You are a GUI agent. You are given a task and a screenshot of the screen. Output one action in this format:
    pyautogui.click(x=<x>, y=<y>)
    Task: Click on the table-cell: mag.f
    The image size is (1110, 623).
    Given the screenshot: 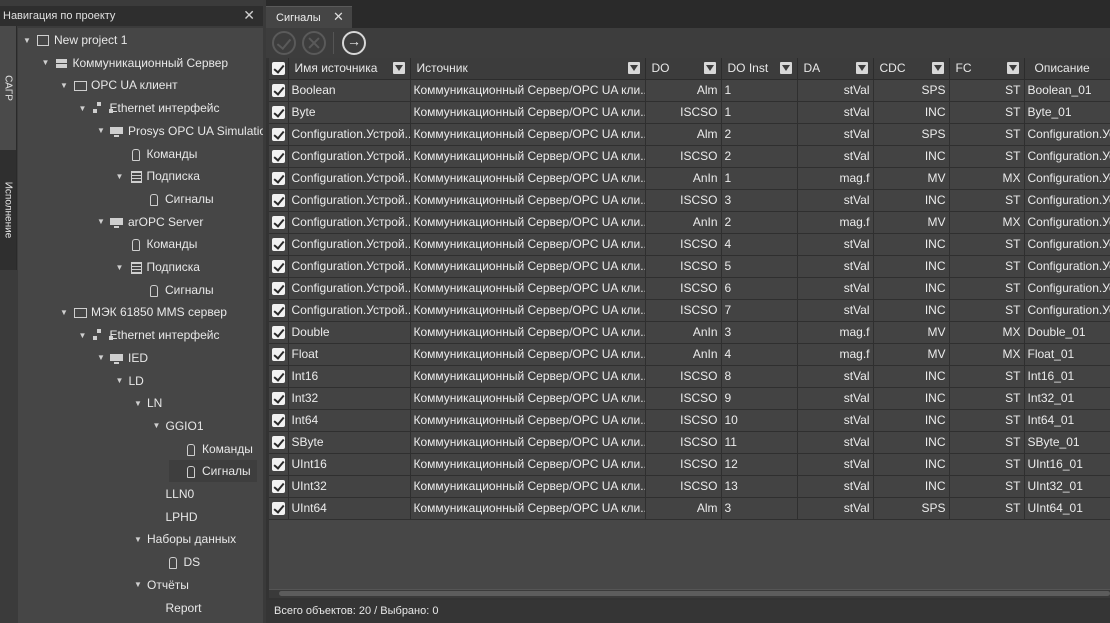 What is the action you would take?
    pyautogui.click(x=835, y=178)
    